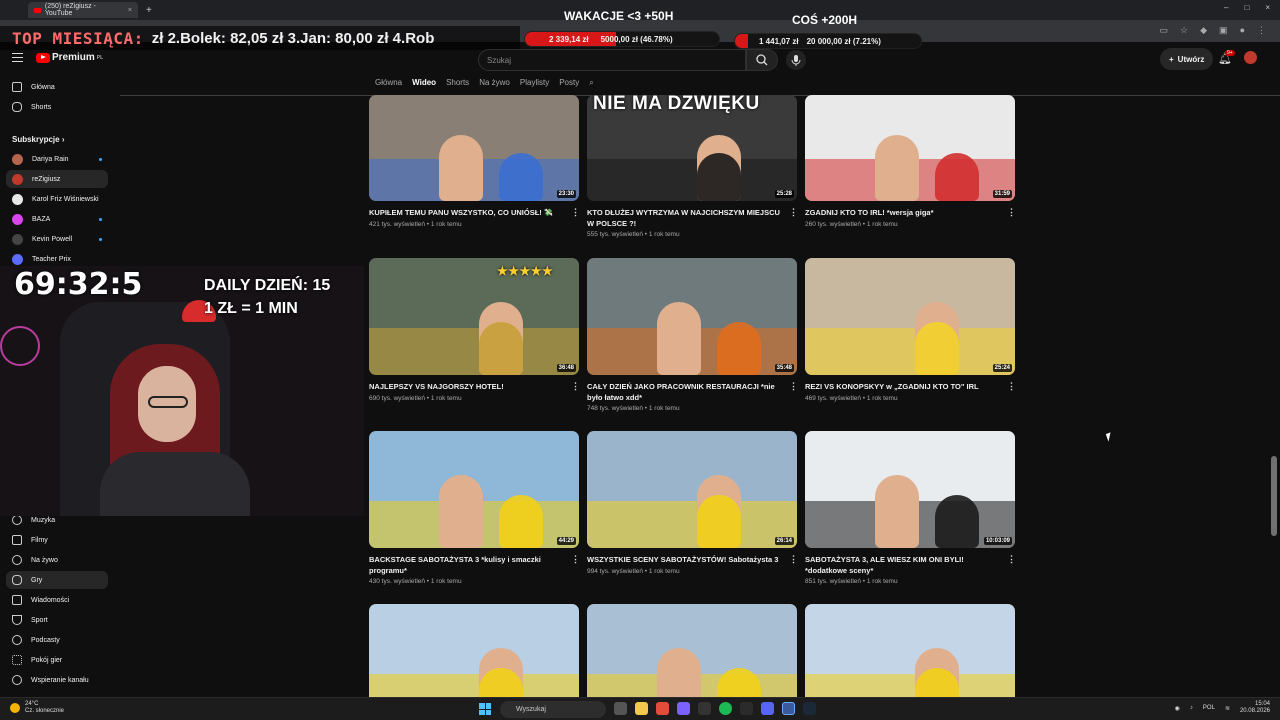 The height and width of the screenshot is (720, 1280). I want to click on search-button, so click(762, 60).